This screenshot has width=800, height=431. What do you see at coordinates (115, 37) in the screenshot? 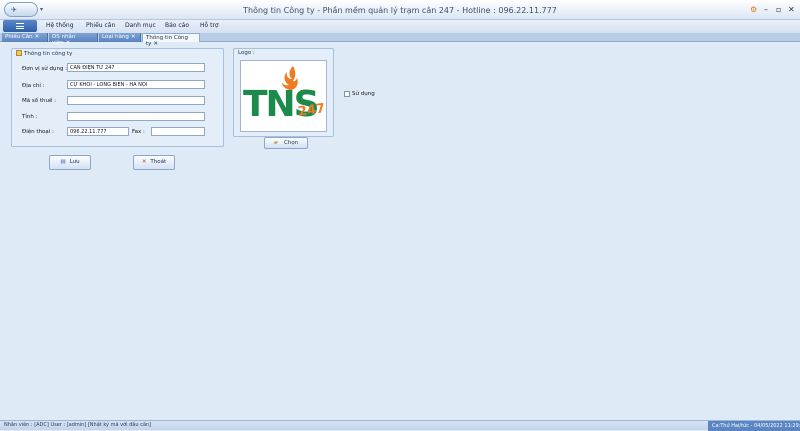
I see `tab-label: Loại hàng` at bounding box center [115, 37].